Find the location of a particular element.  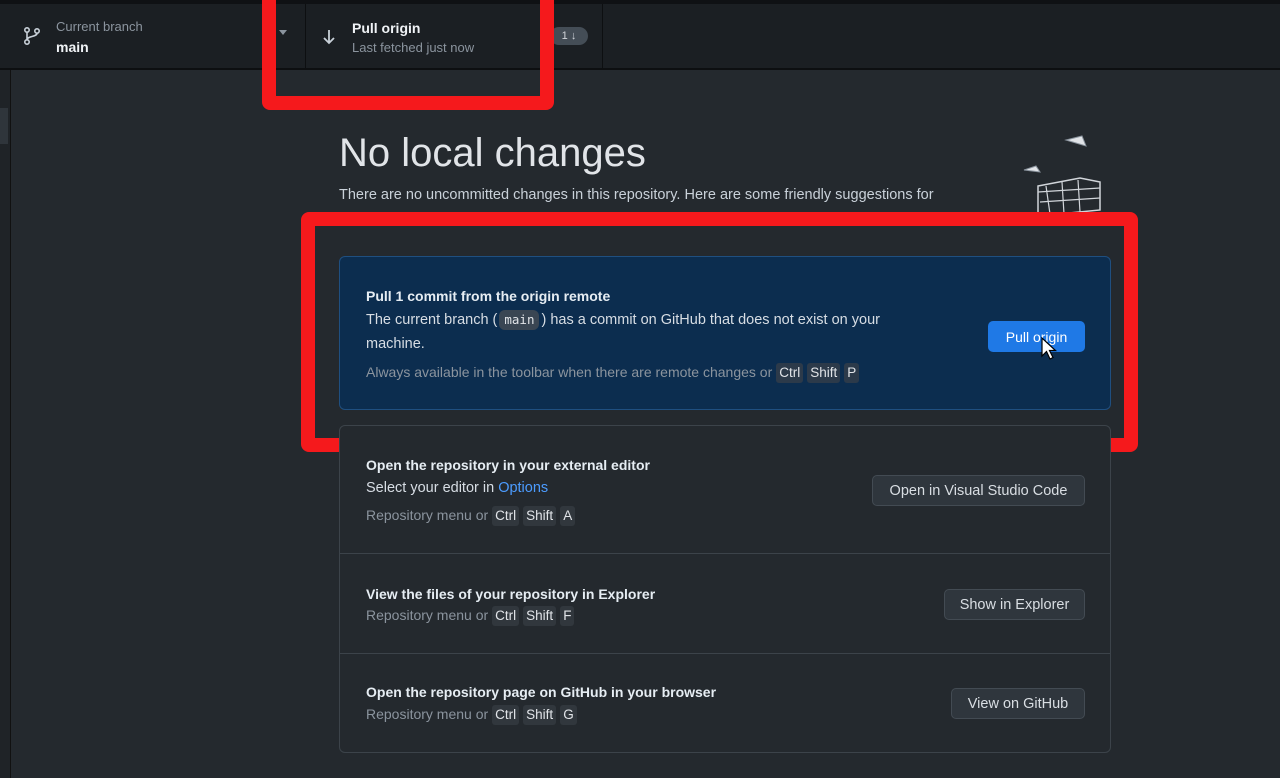

action-hint: Repository menu or Ctrl Shift F is located at coordinates (470, 616).